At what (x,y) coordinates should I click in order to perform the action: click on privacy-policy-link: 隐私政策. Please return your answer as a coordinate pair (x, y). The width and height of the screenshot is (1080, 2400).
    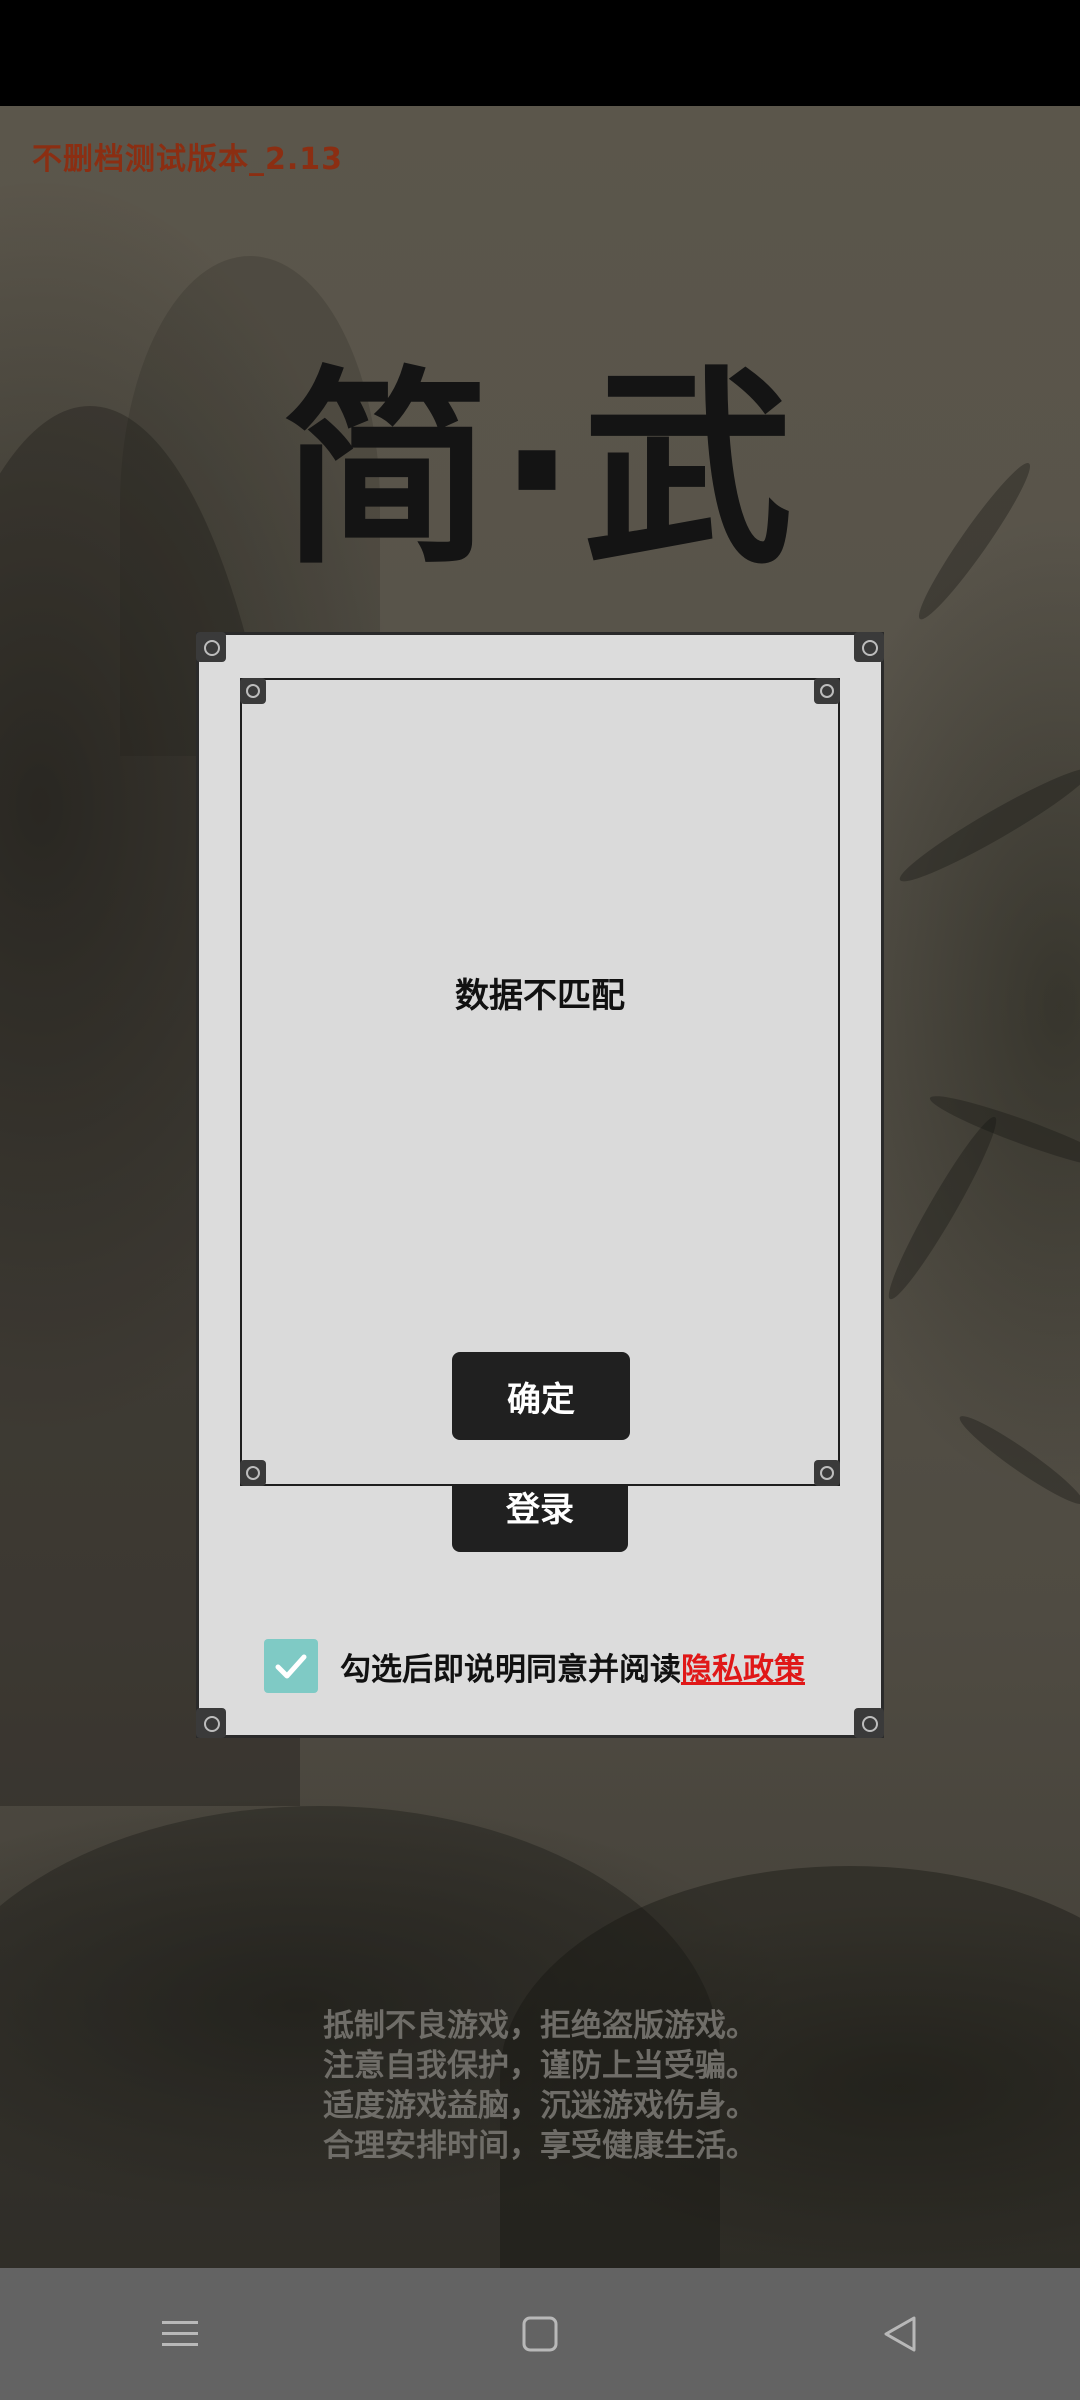
    Looking at the image, I should click on (743, 1666).